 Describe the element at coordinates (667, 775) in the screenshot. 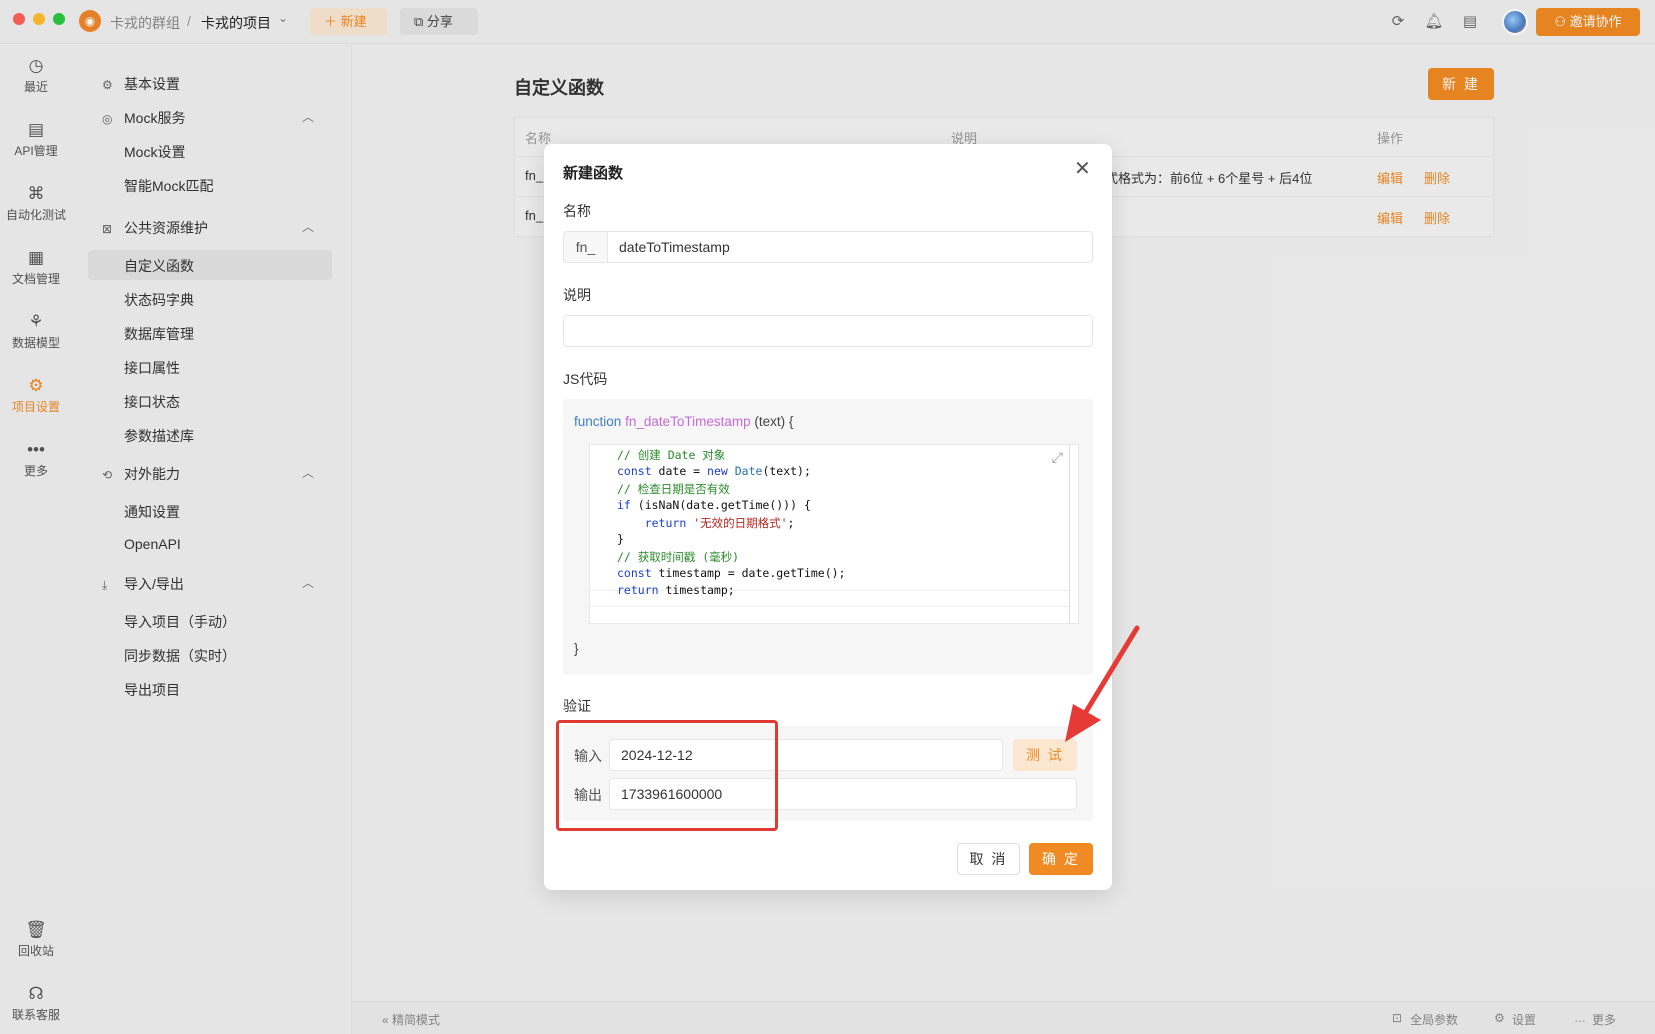

I see `annotation-highlight-box` at that location.